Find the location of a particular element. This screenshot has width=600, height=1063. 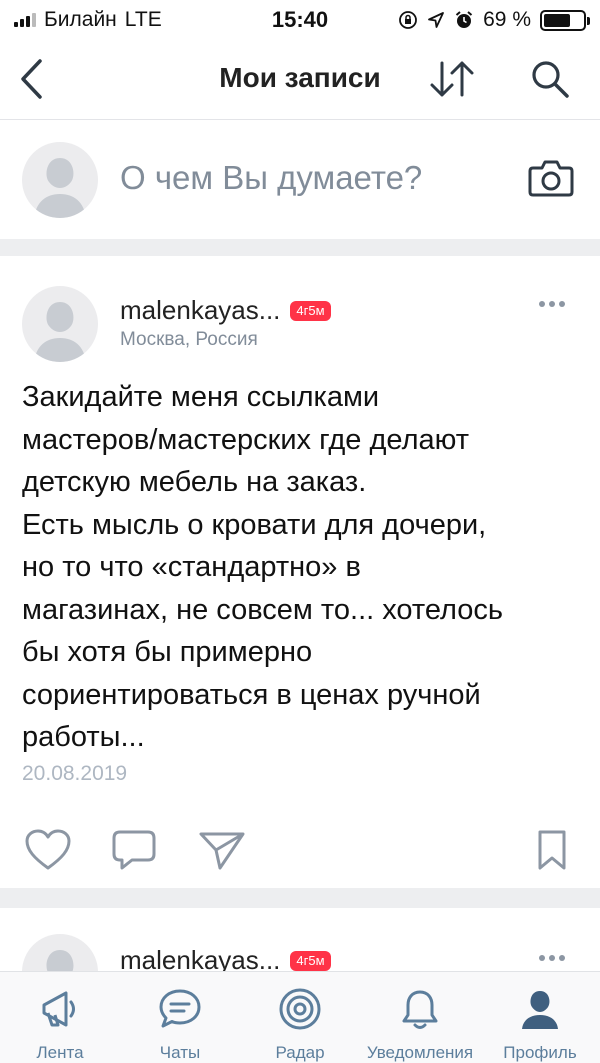

composer-input: О чем Вы думаете? is located at coordinates (271, 178).